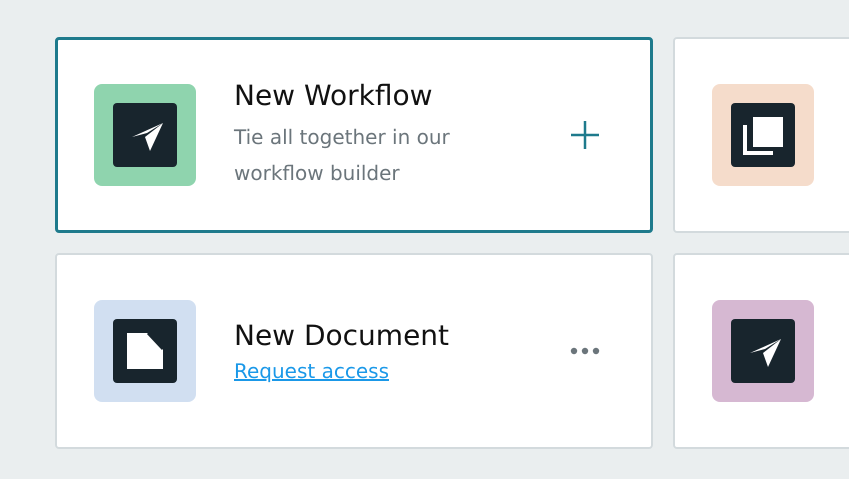  What do you see at coordinates (585, 135) in the screenshot?
I see `plus-icon` at bounding box center [585, 135].